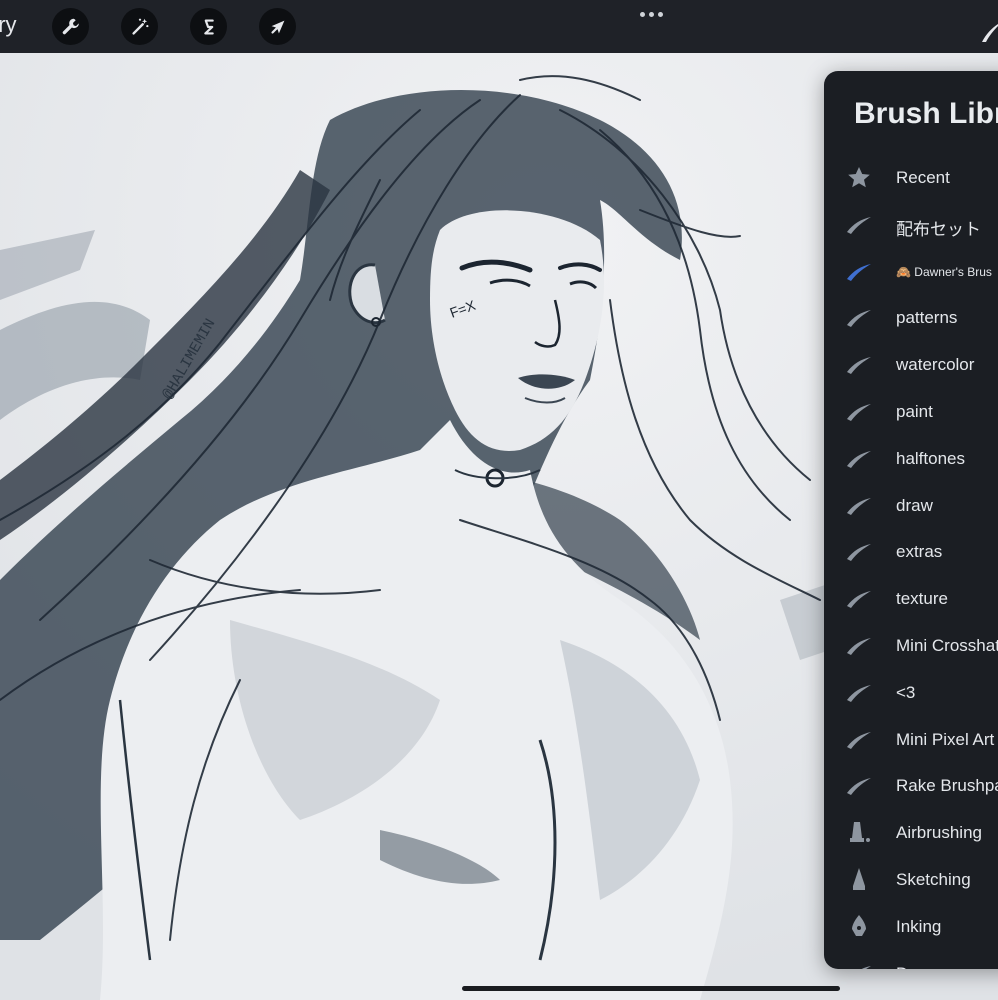 This screenshot has height=1000, width=998. Describe the element at coordinates (923, 177) in the screenshot. I see `brush-set-label: Recent` at that location.